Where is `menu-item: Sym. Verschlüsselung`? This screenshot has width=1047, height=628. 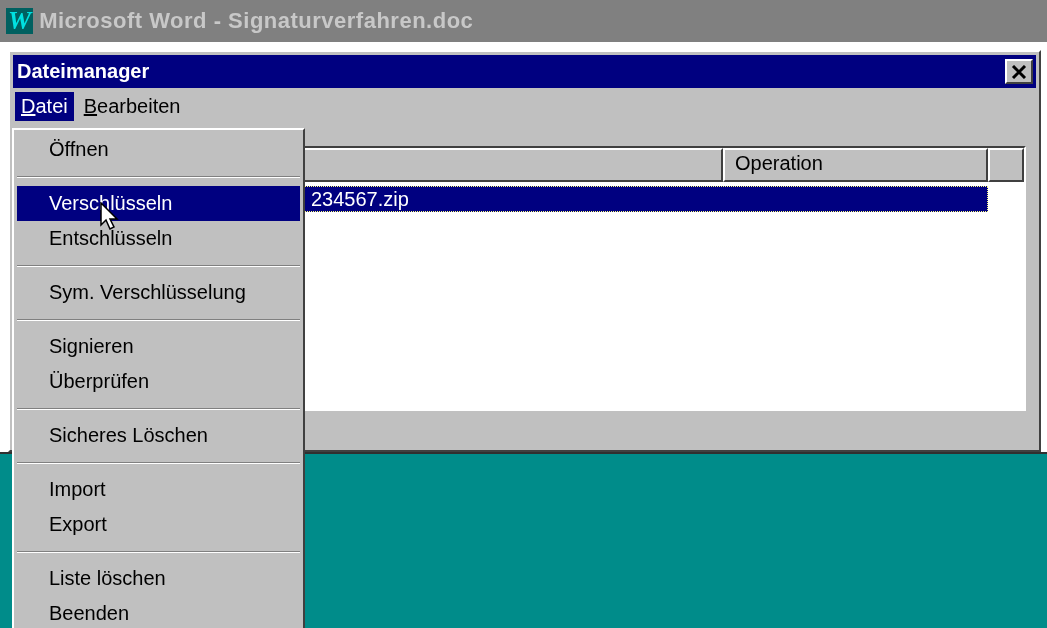
menu-item: Sym. Verschlüsselung is located at coordinates (158, 292).